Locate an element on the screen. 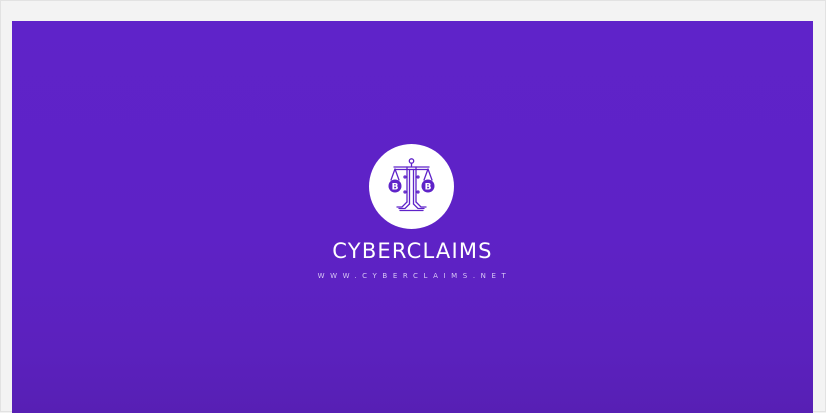 The image size is (826, 413). logo-badge: B B is located at coordinates (411, 186).